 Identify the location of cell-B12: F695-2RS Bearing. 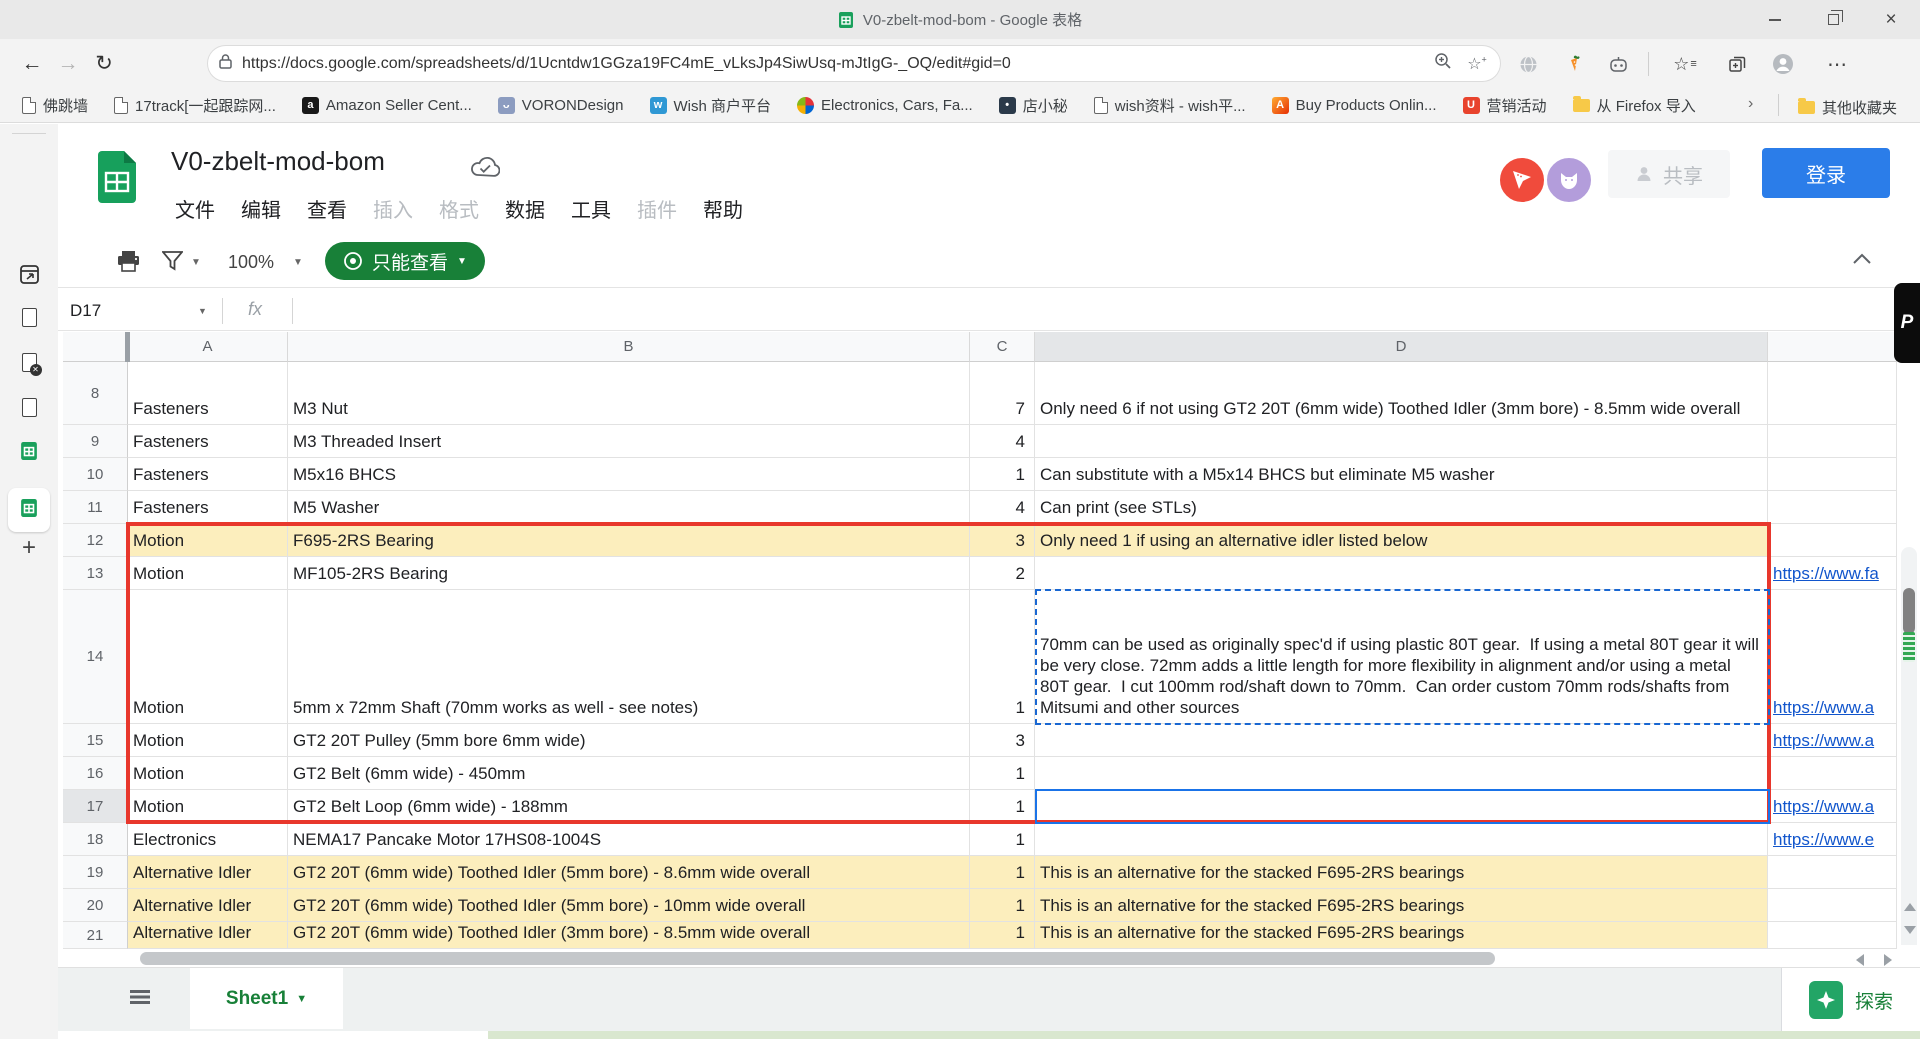
(629, 540).